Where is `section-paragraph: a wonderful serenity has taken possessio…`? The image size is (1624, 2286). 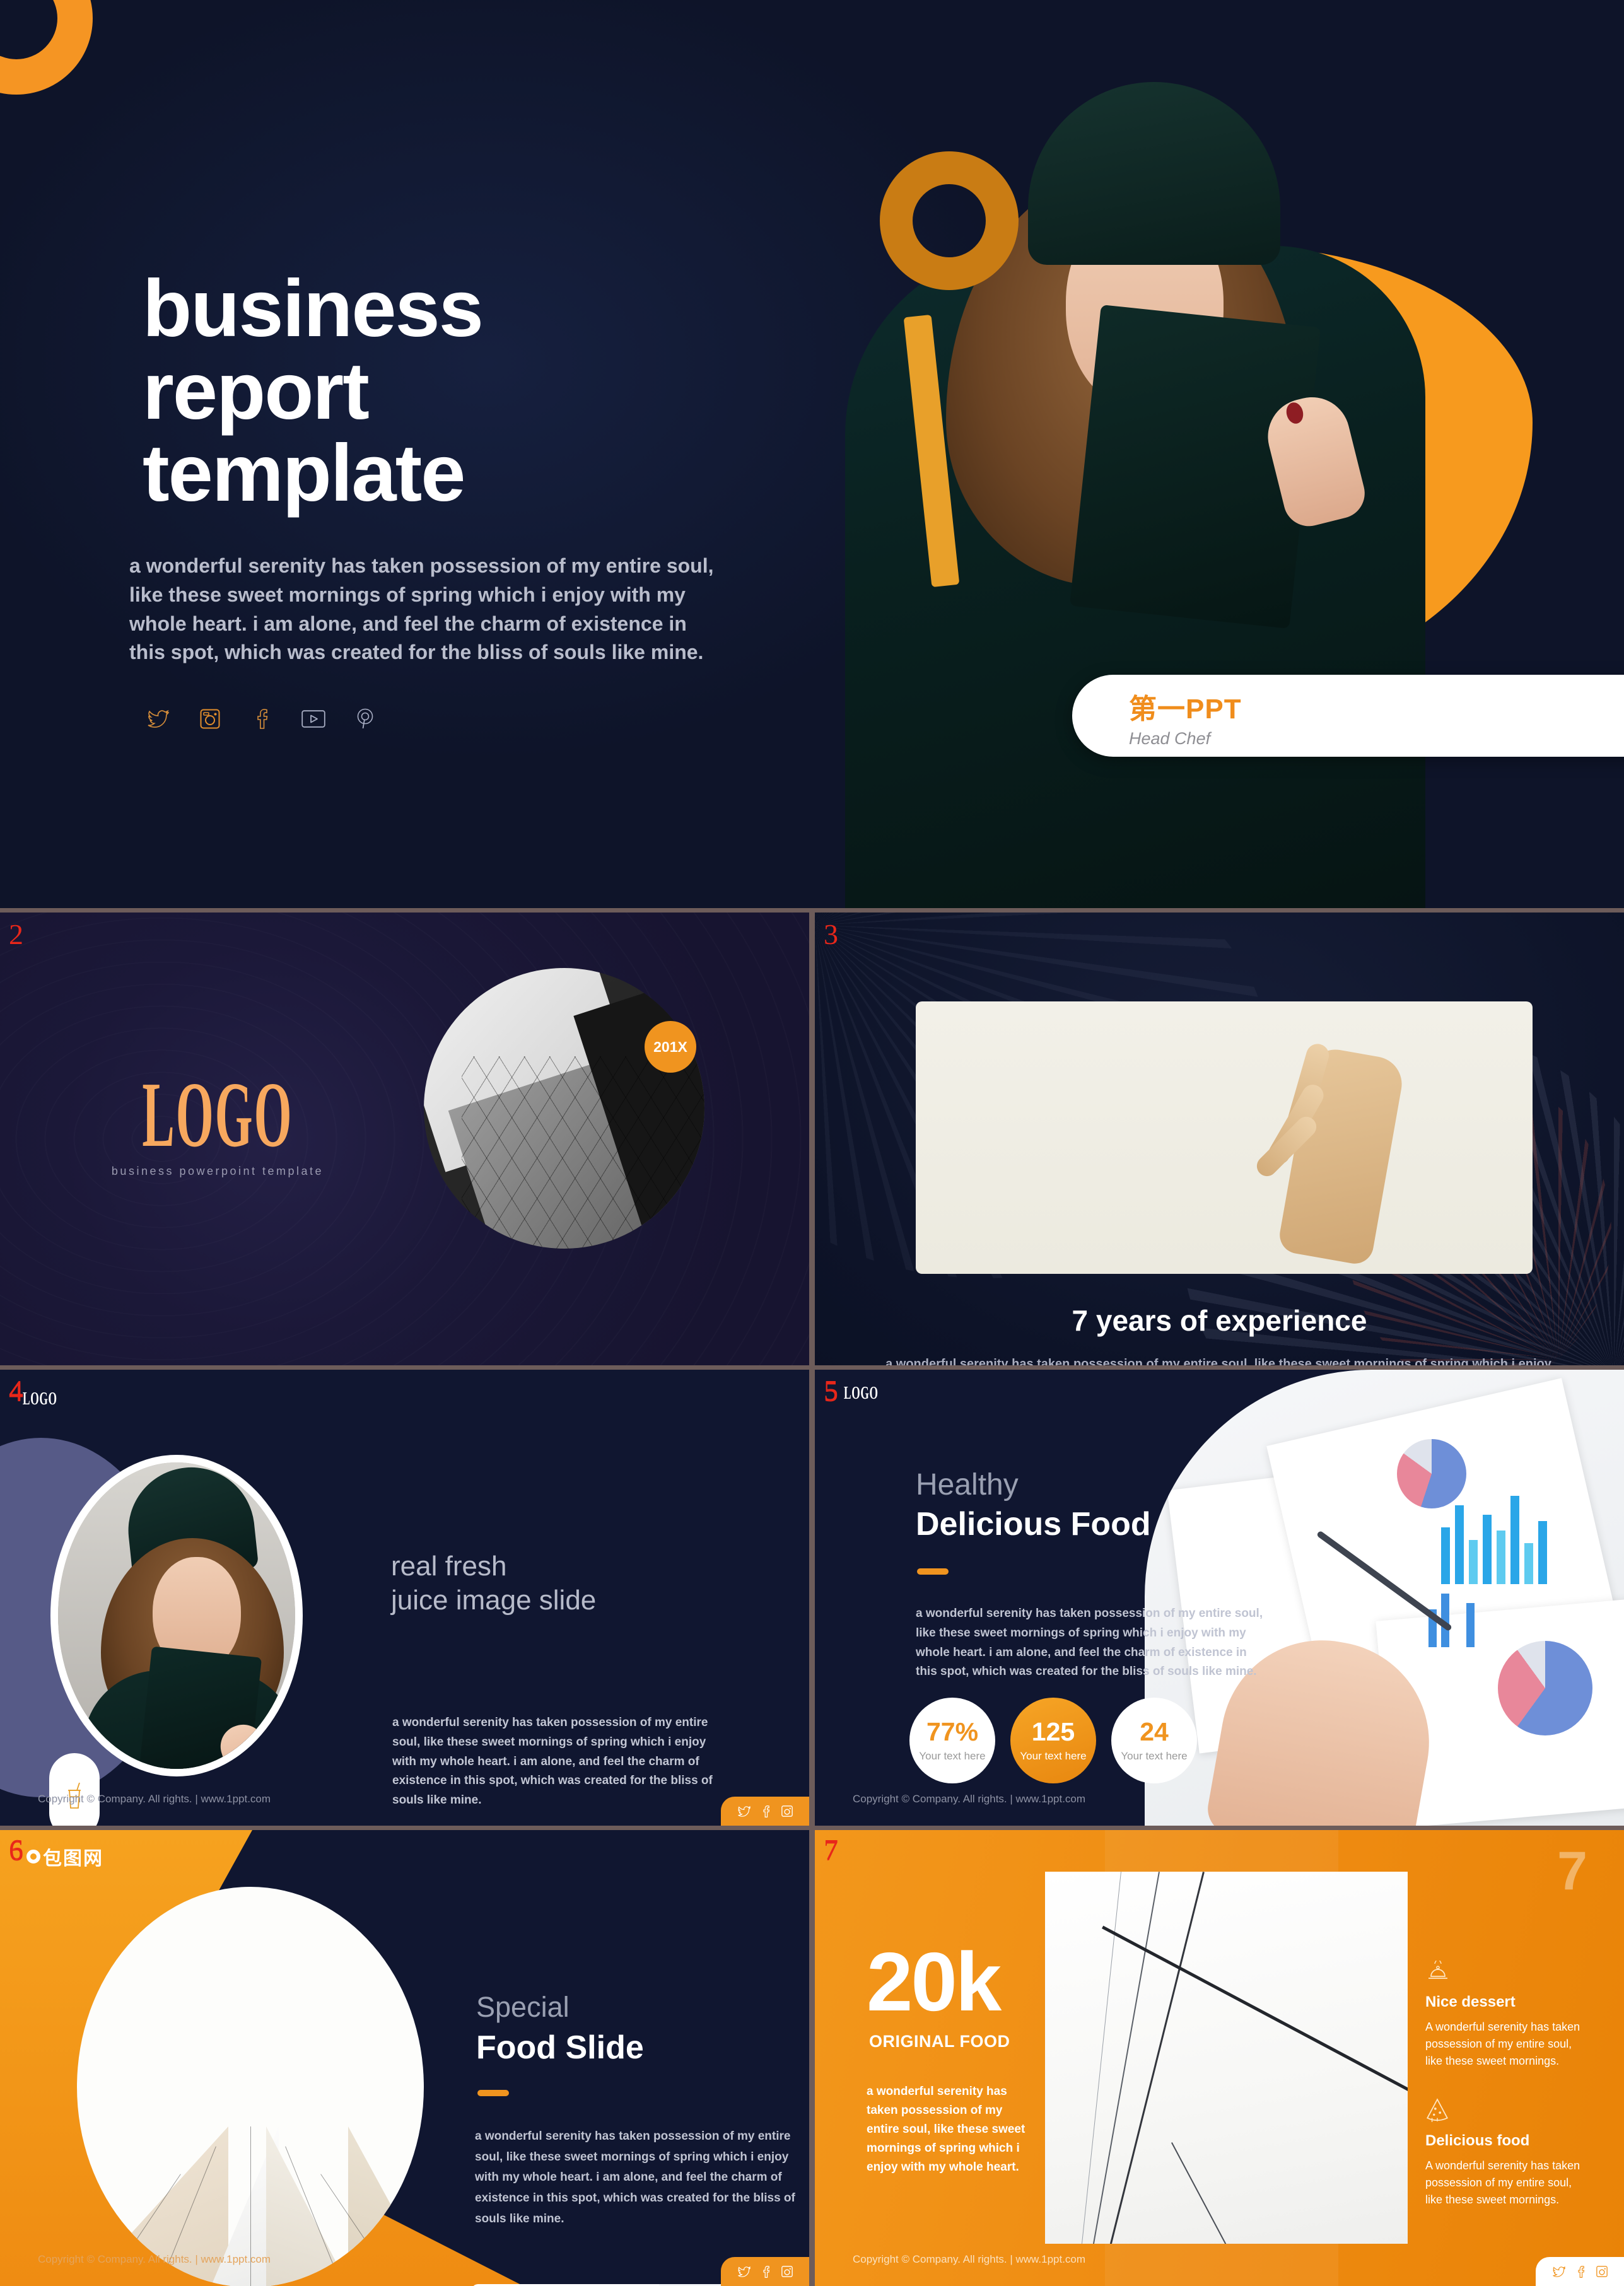
section-paragraph: a wonderful serenity has taken possessio… is located at coordinates (1218, 1361).